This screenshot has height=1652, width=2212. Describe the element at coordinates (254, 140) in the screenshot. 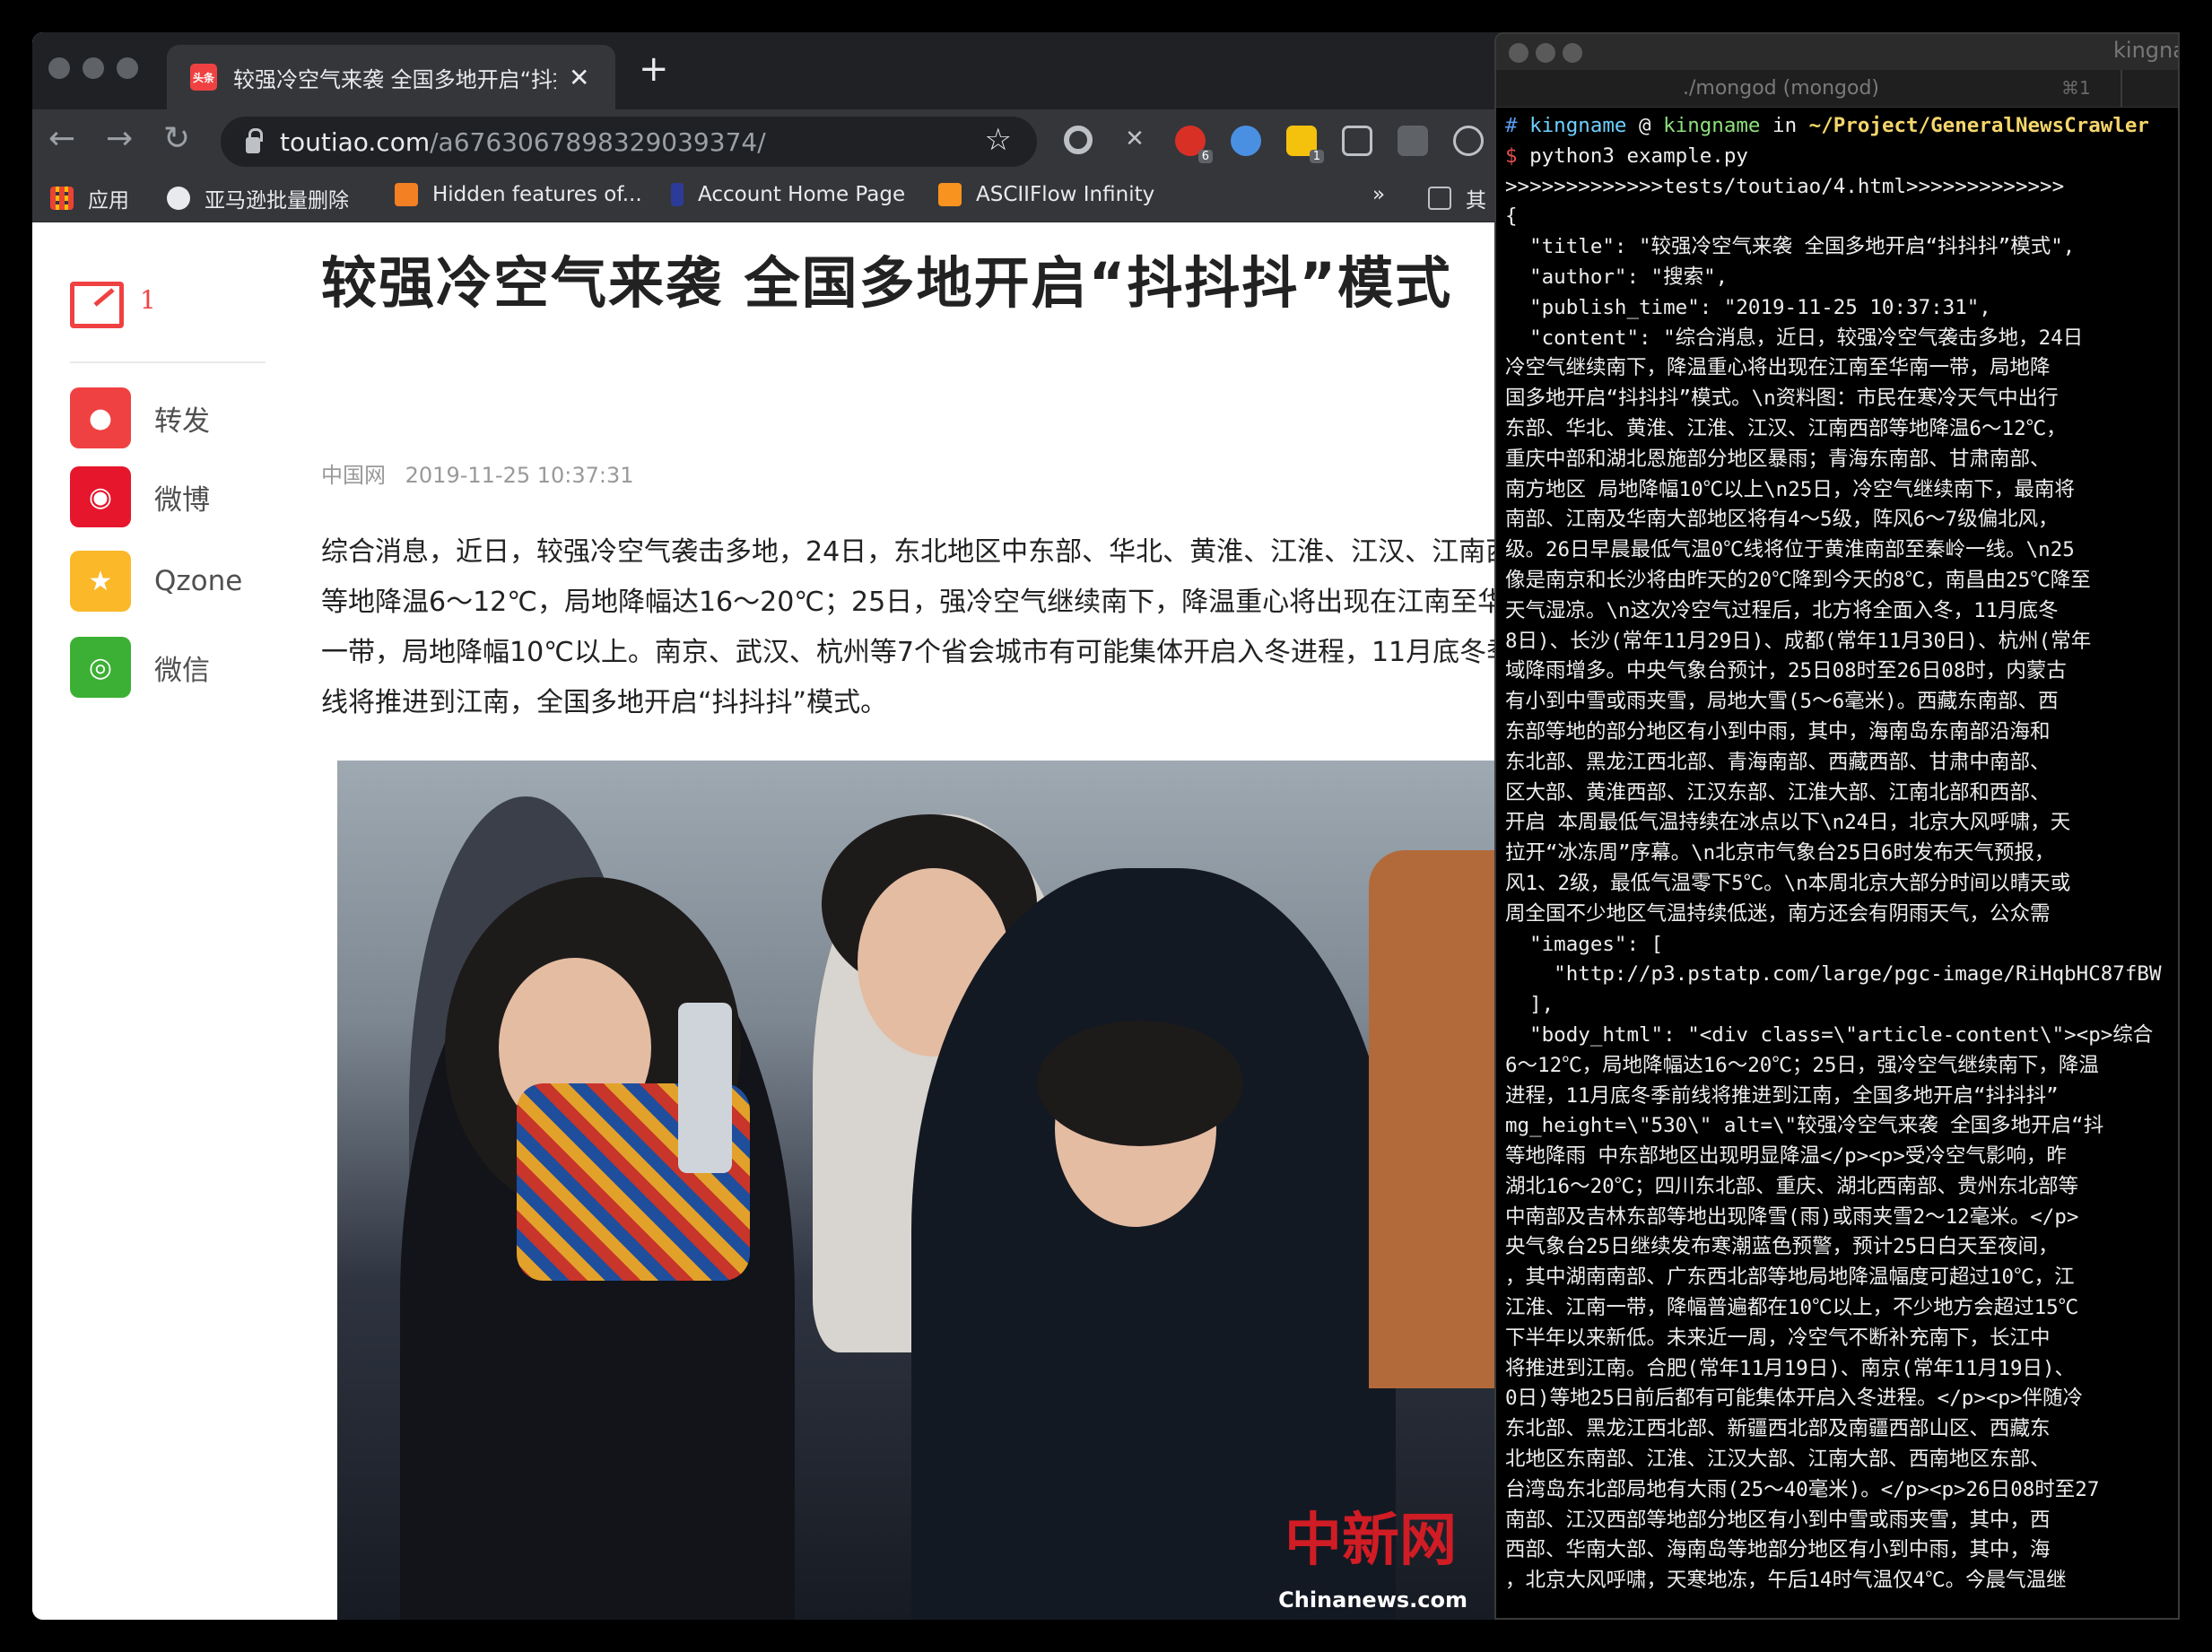

I see `lock-icon` at that location.